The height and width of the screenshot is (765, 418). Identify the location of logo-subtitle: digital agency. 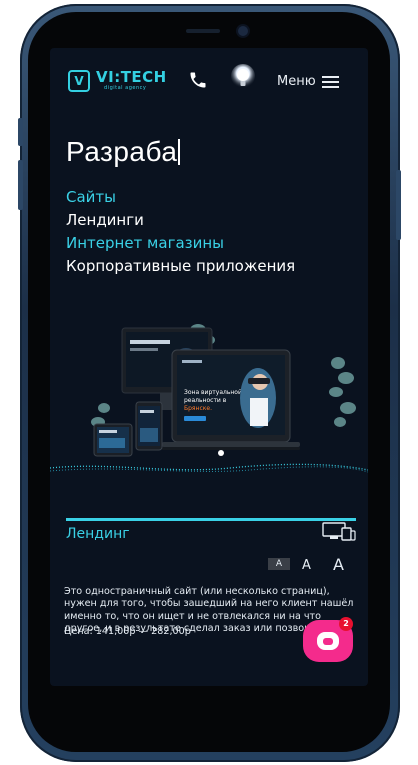
(125, 88).